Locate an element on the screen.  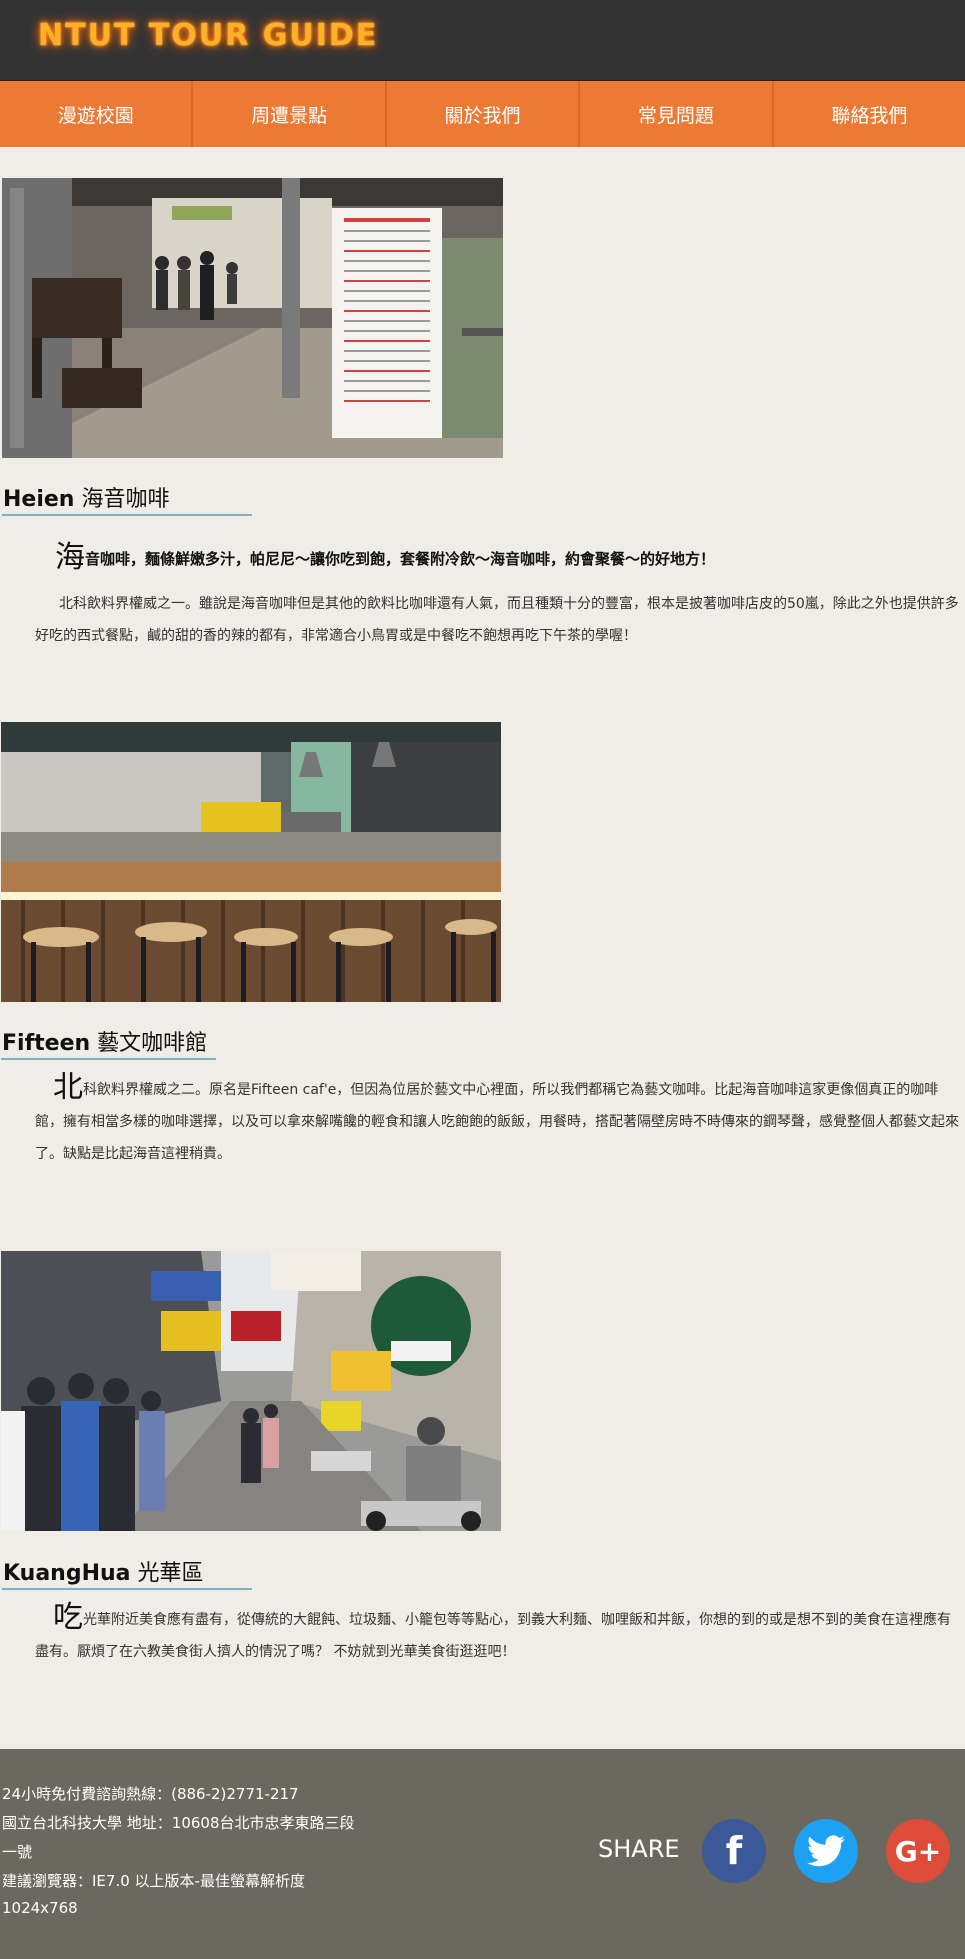
section-title-en: Heien is located at coordinates (39, 499).